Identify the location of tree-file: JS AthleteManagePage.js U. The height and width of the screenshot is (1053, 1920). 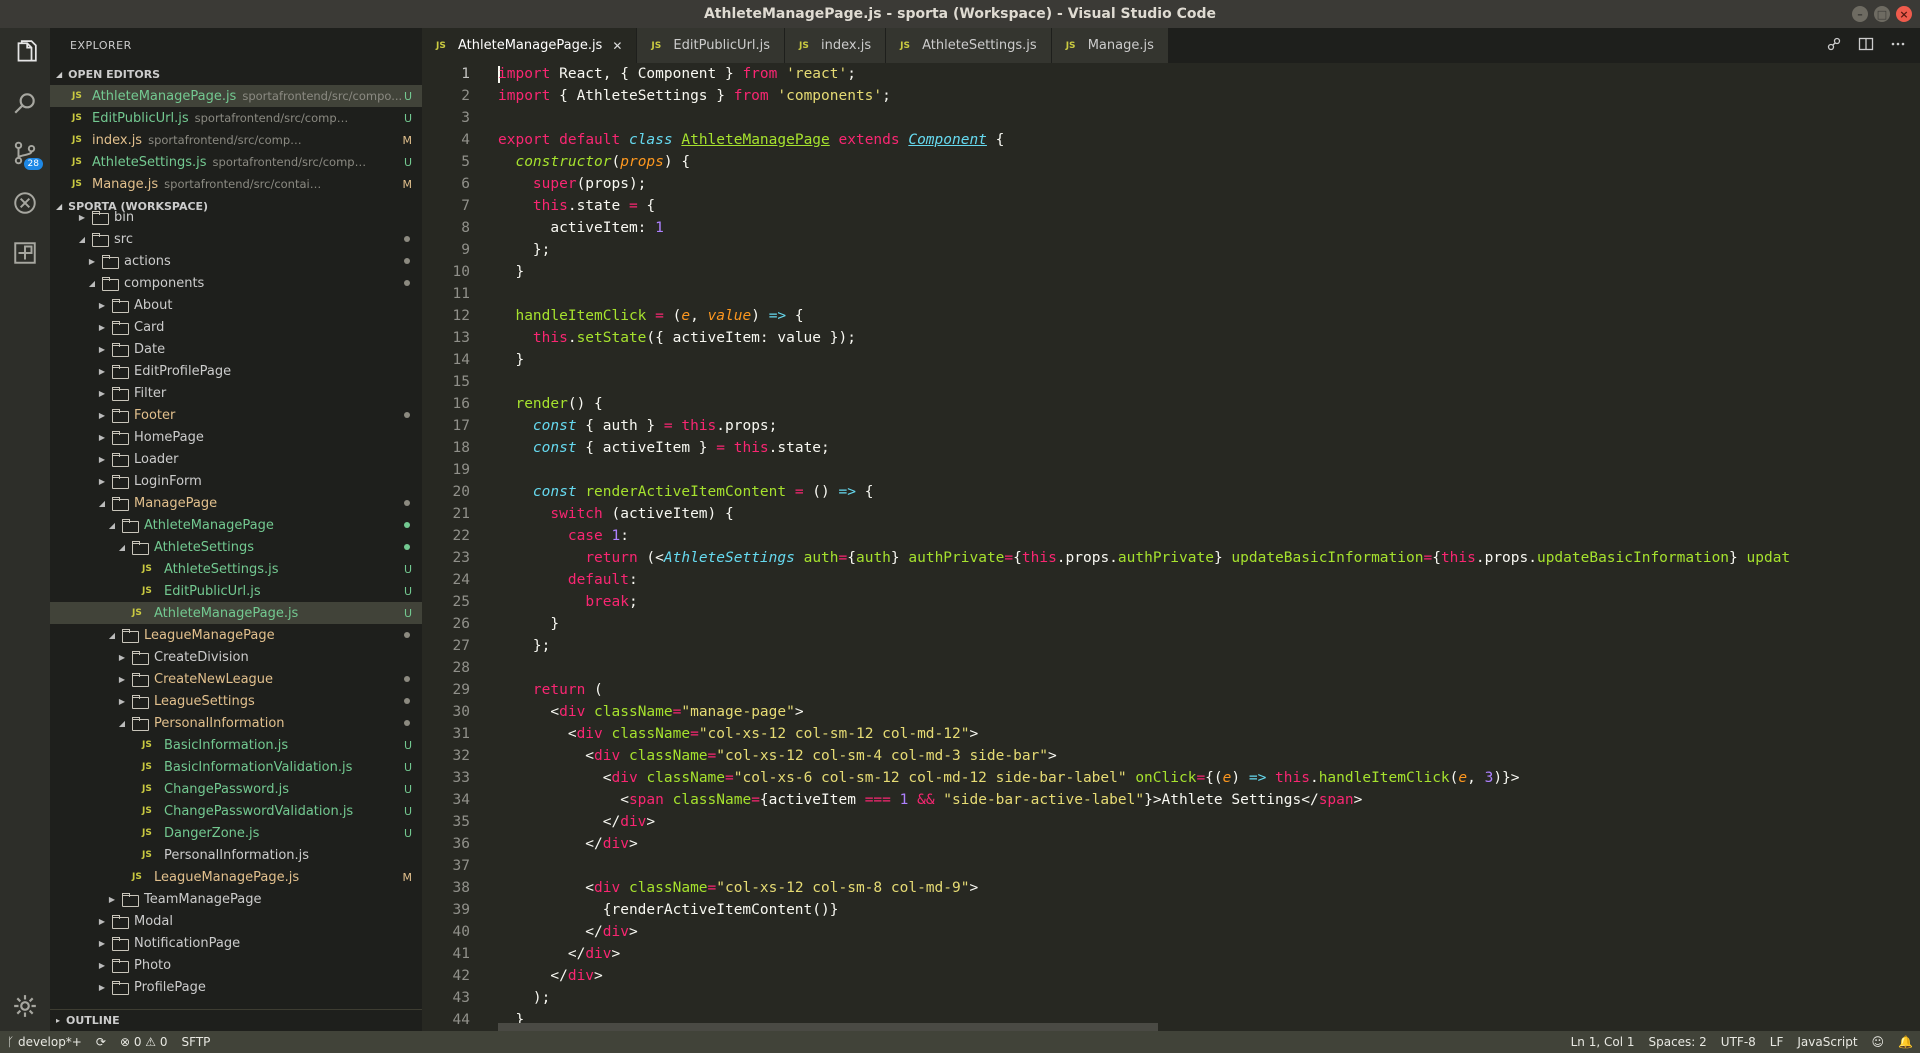
(236, 613).